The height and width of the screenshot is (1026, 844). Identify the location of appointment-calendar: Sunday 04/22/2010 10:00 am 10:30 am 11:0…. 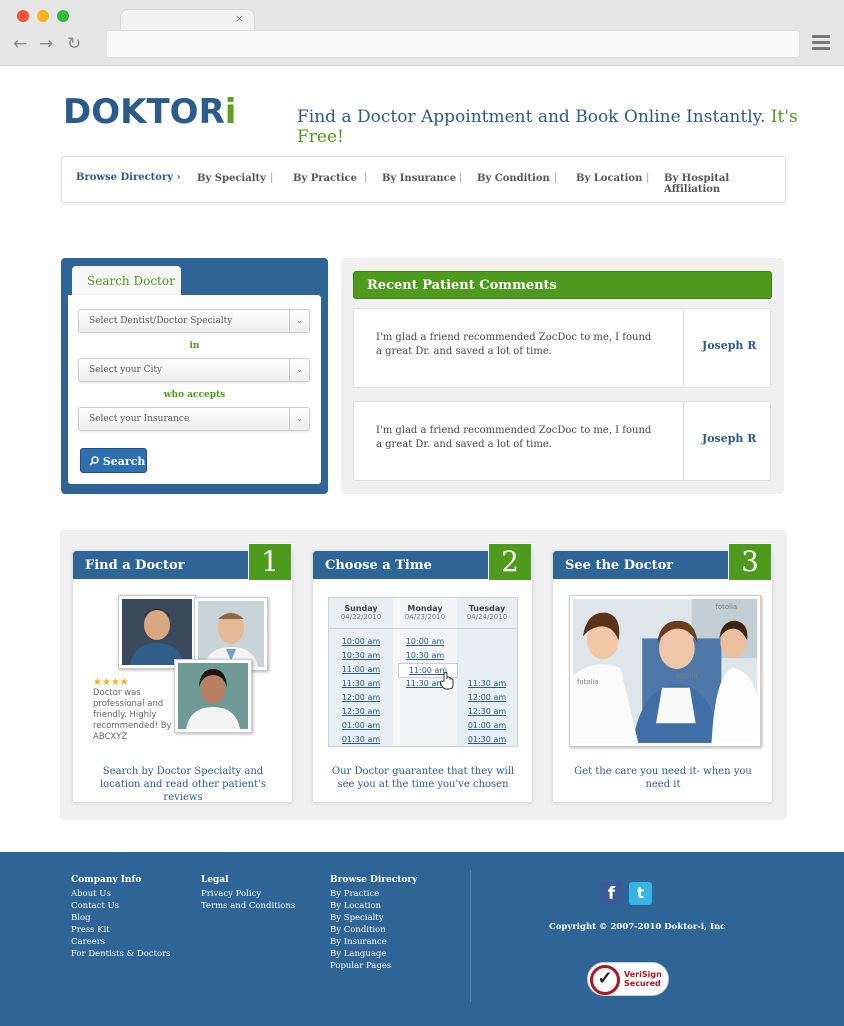
(423, 672).